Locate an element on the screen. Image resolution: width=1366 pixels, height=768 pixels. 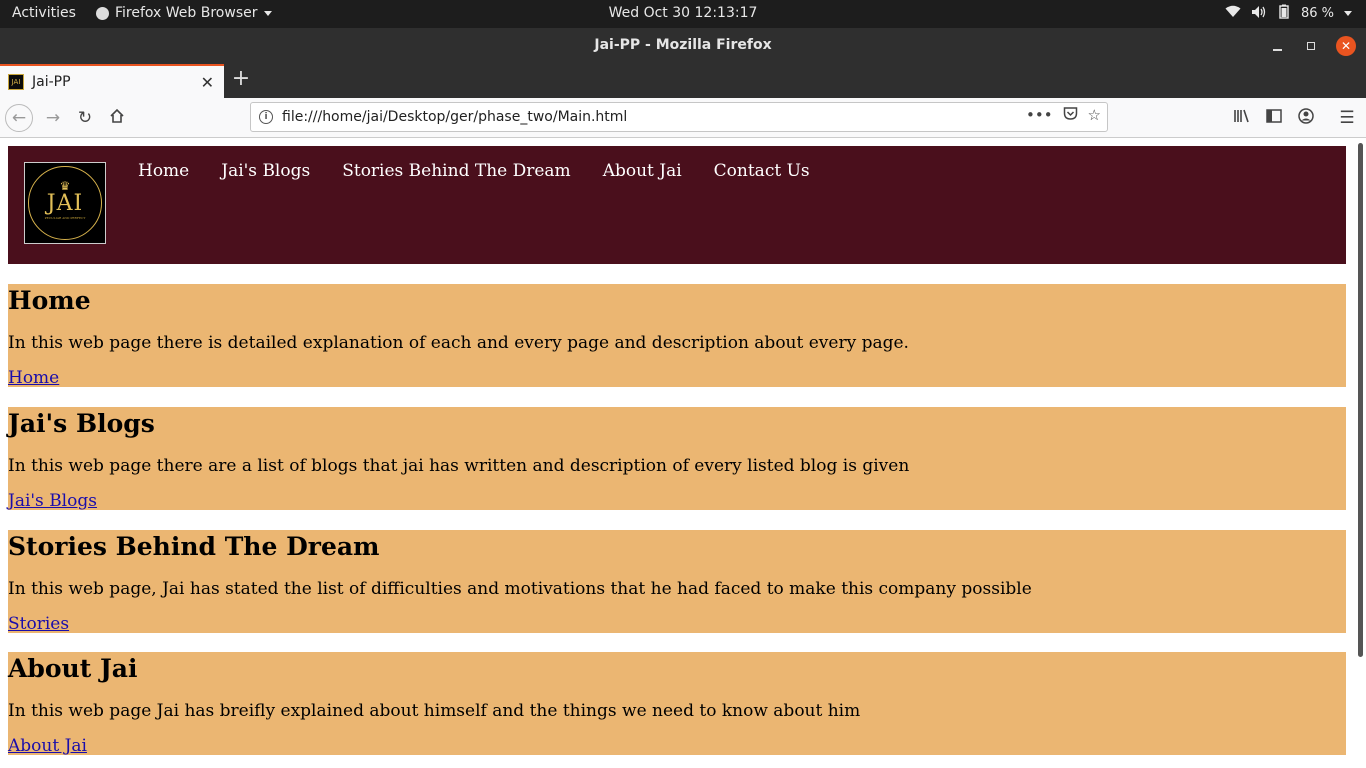
window-title-bar: Jai-PP - Mozilla Firefox ✕ is located at coordinates (683, 46).